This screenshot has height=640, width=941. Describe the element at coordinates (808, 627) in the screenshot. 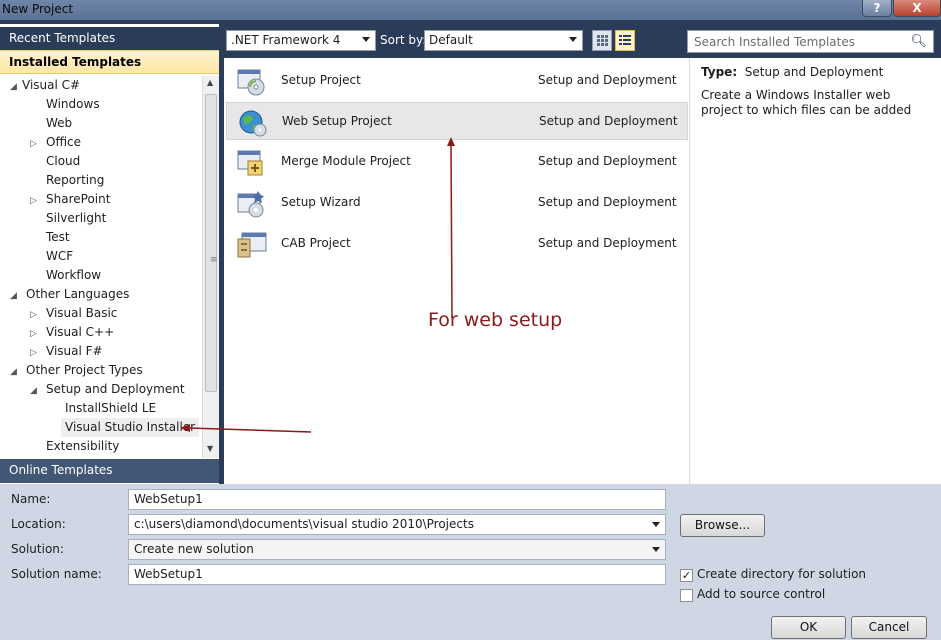

I see `ok-button: OK` at that location.